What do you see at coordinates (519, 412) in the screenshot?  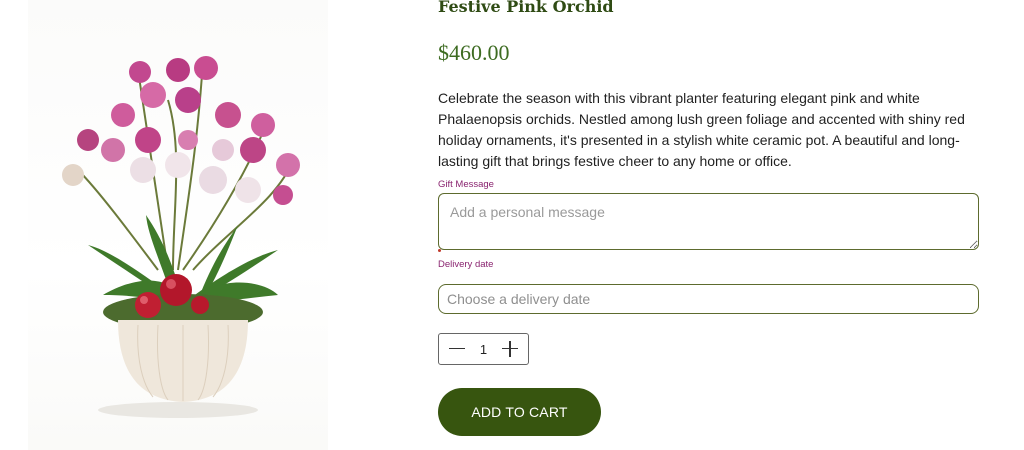 I see `add-to-cart-button: ADD TO CART` at bounding box center [519, 412].